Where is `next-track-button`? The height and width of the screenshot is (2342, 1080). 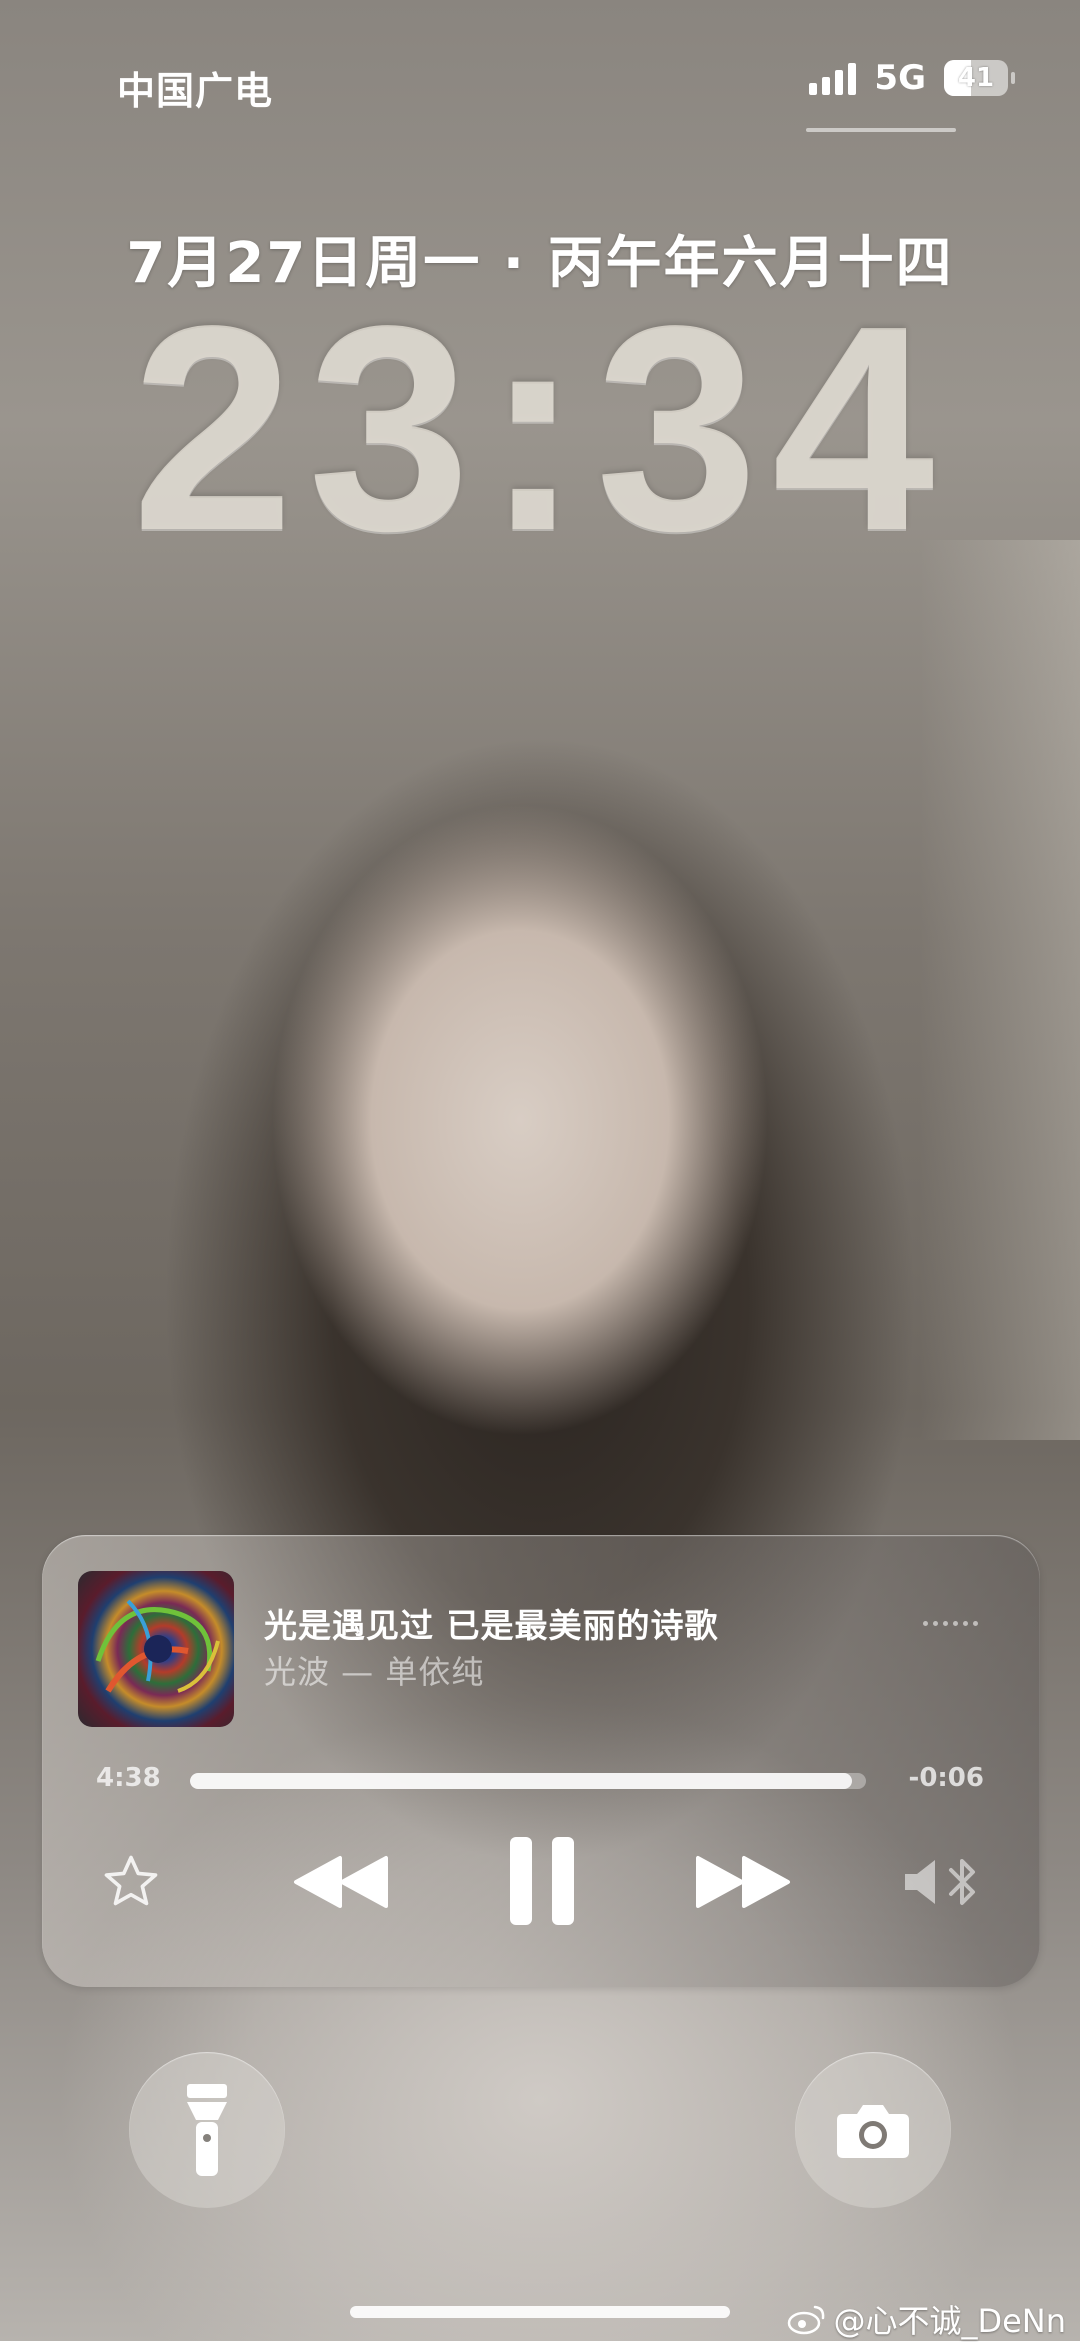
next-track-button is located at coordinates (742, 1882).